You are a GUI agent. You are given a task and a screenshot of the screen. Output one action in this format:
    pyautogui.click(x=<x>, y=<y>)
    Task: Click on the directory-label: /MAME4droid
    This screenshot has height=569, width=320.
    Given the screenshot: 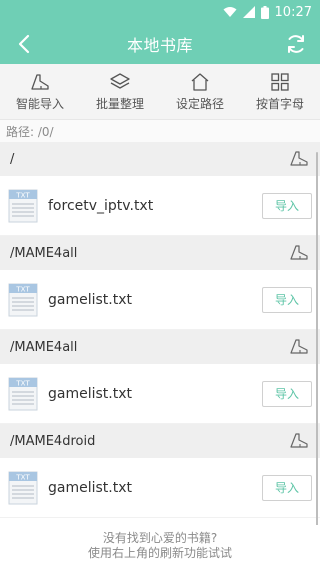 What is the action you would take?
    pyautogui.click(x=53, y=441)
    